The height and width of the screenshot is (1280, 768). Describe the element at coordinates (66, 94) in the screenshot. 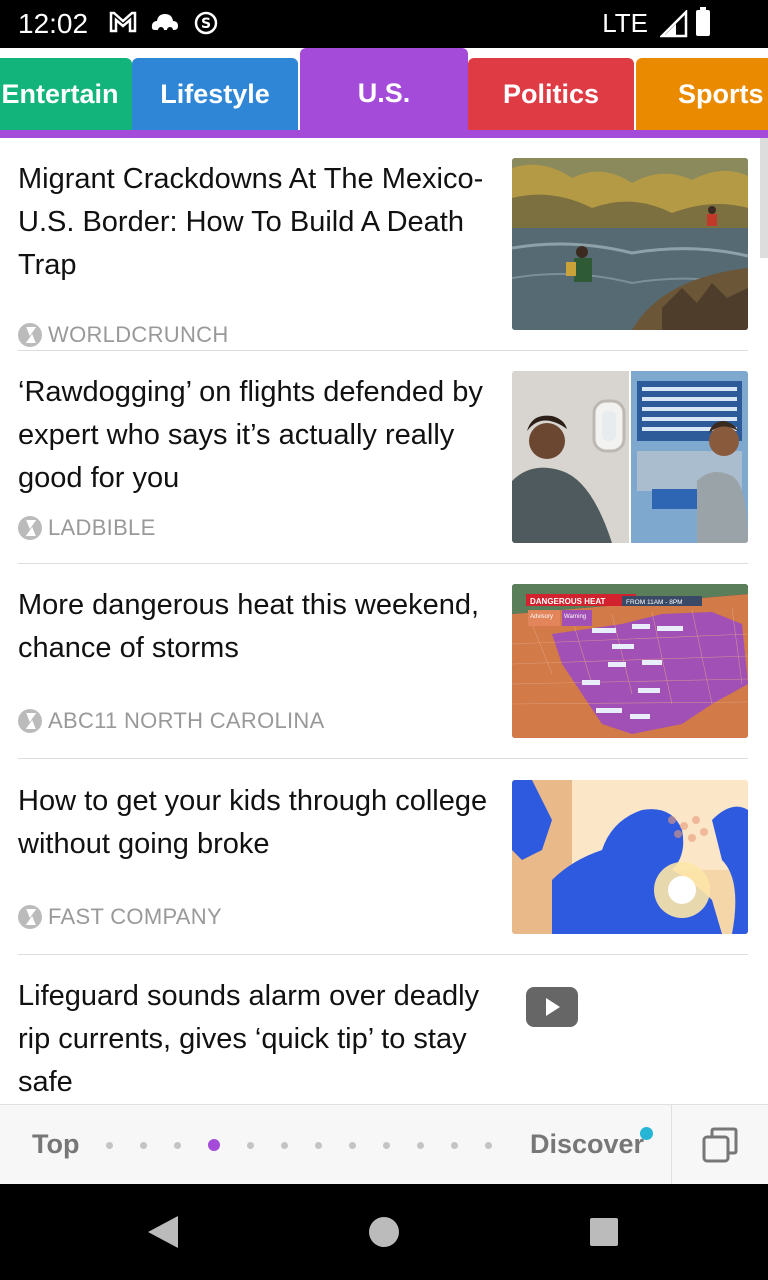

I see `tab-entertainment: Entertain` at that location.